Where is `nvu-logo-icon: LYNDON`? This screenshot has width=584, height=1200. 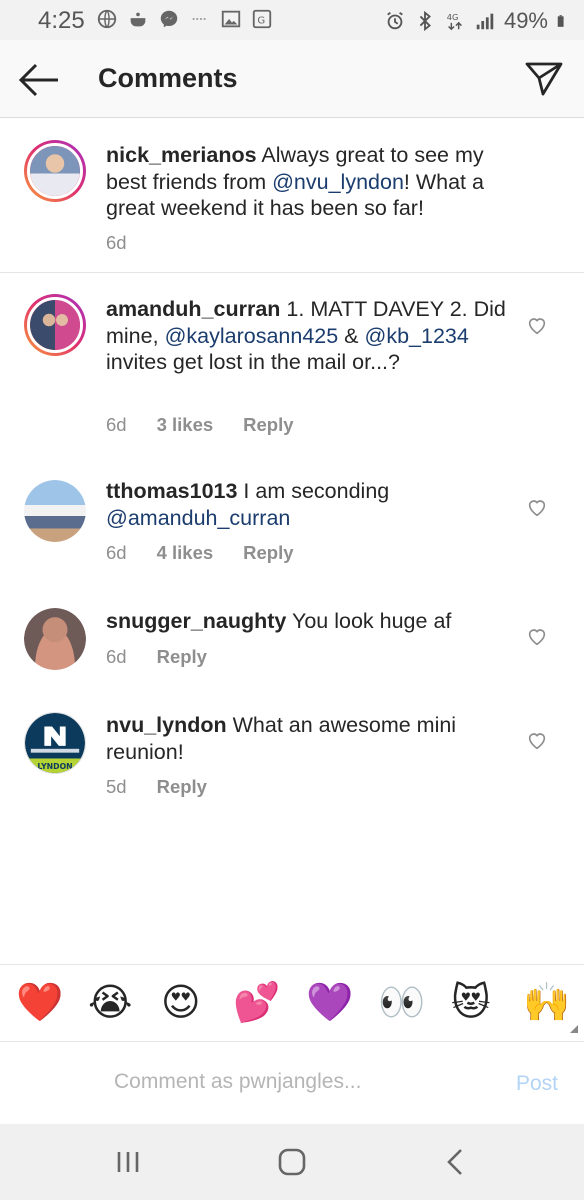 nvu-logo-icon: LYNDON is located at coordinates (55, 743).